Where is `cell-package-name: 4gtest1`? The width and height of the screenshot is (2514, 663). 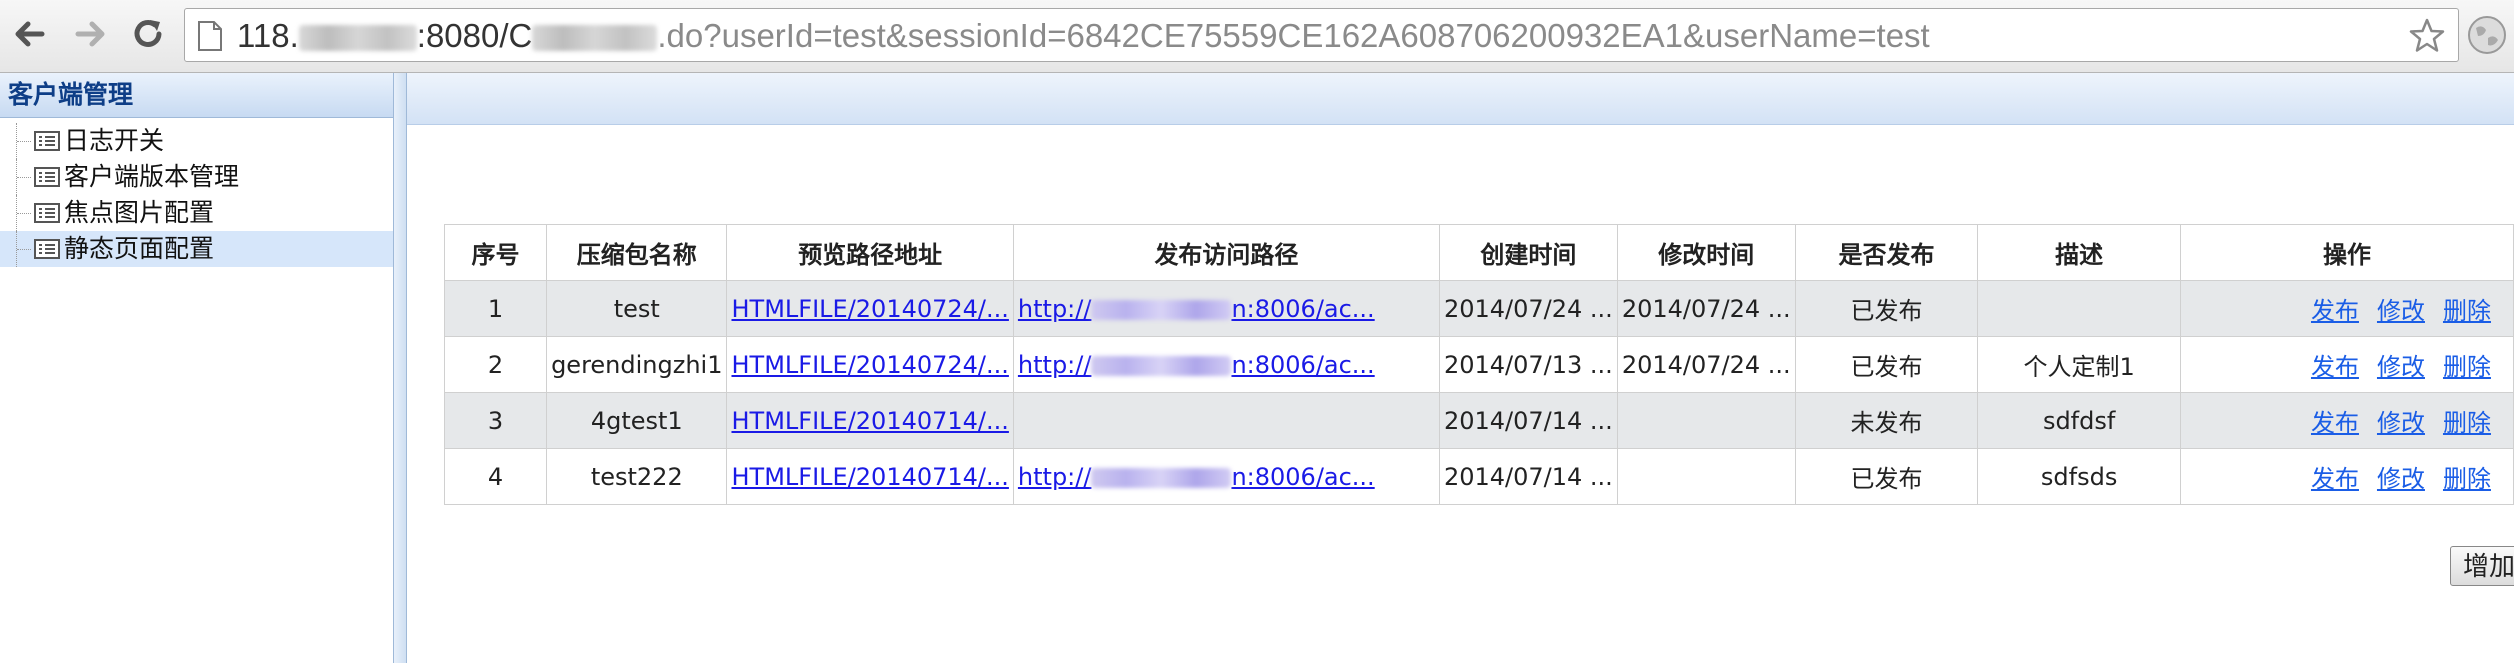 cell-package-name: 4gtest1 is located at coordinates (637, 420).